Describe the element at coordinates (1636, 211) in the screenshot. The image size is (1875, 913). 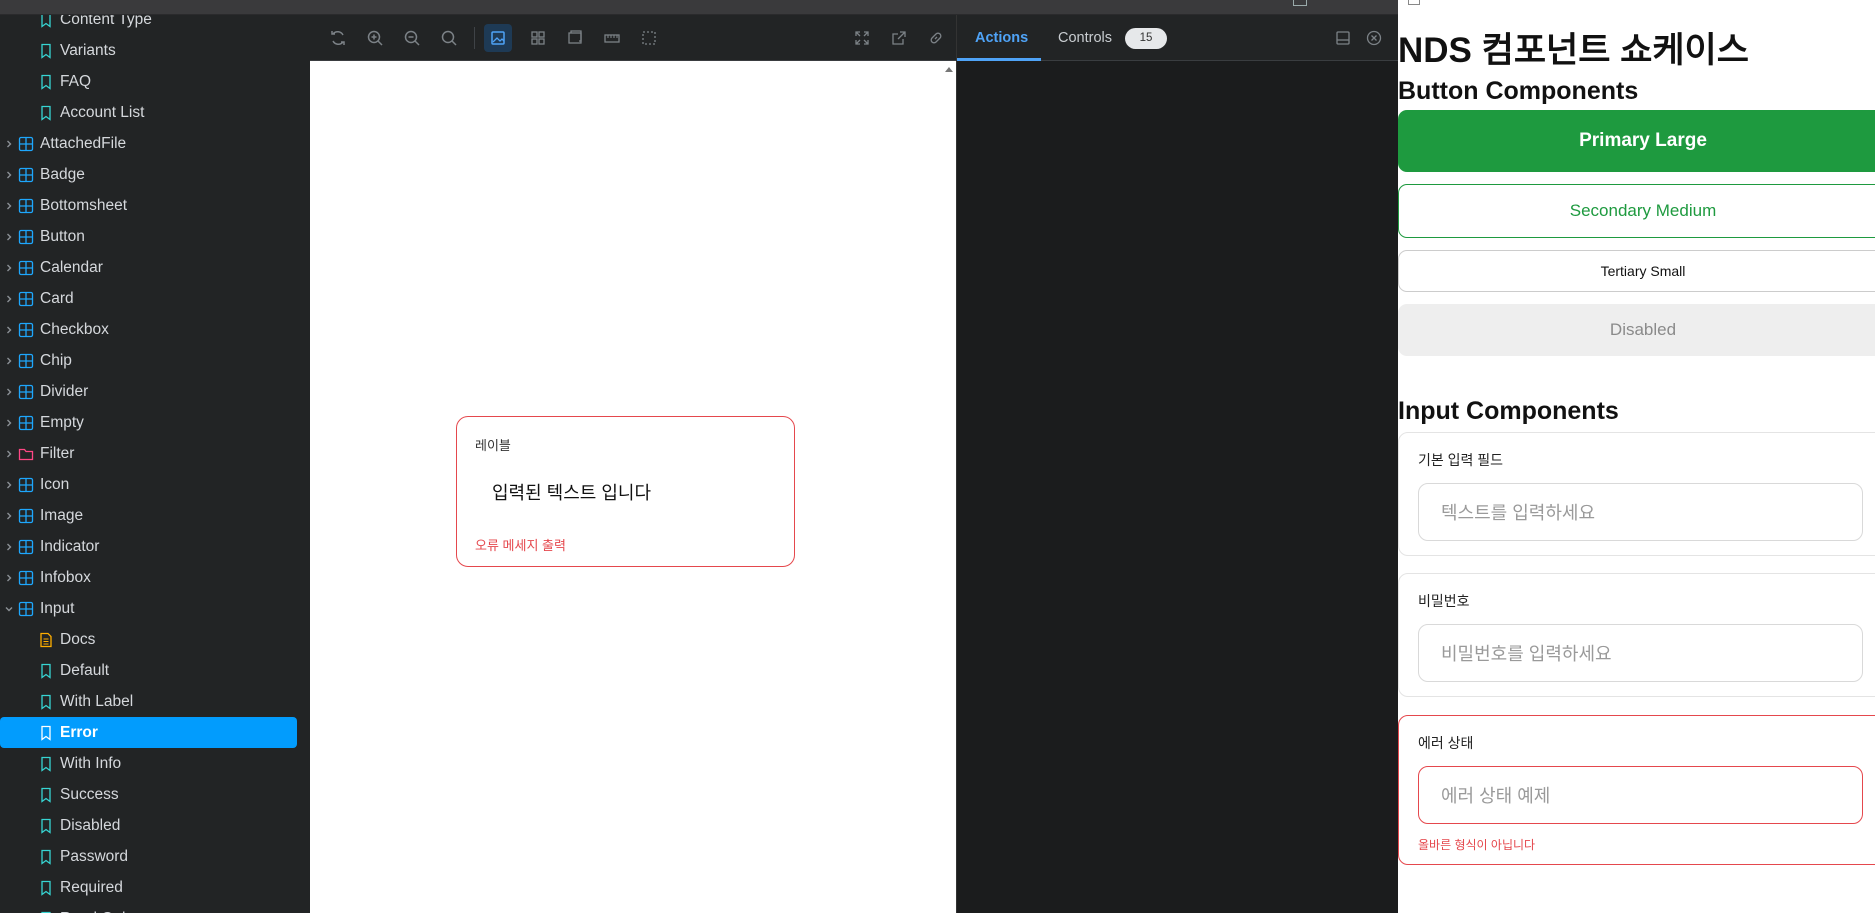
I see `secondary-medium-button: Secondary Medium` at that location.